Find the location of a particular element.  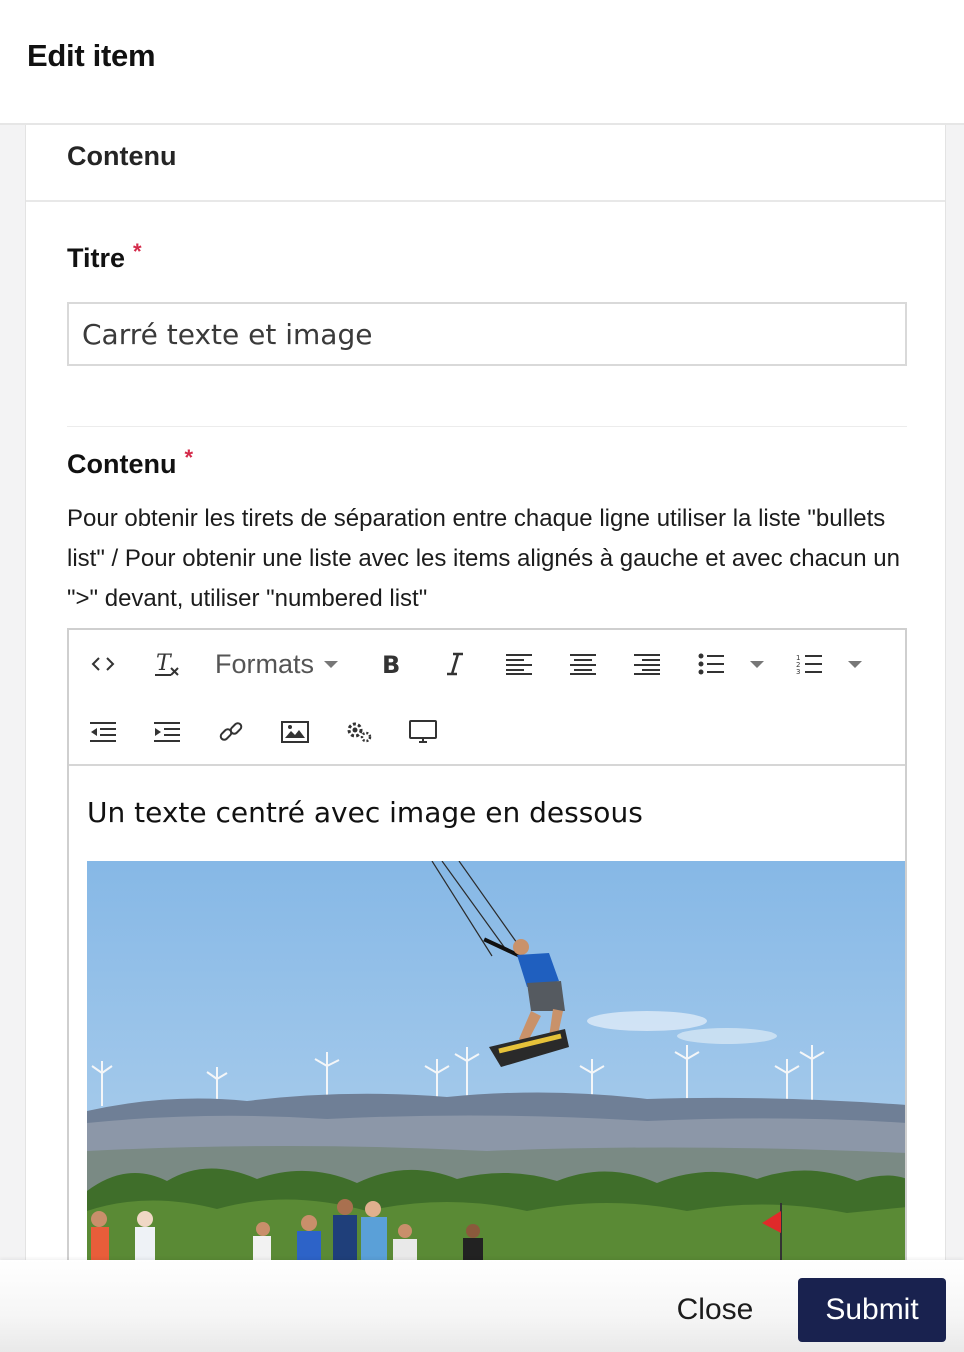

editor-content-text: Un texte centré avec image en dessous is located at coordinates (365, 812).